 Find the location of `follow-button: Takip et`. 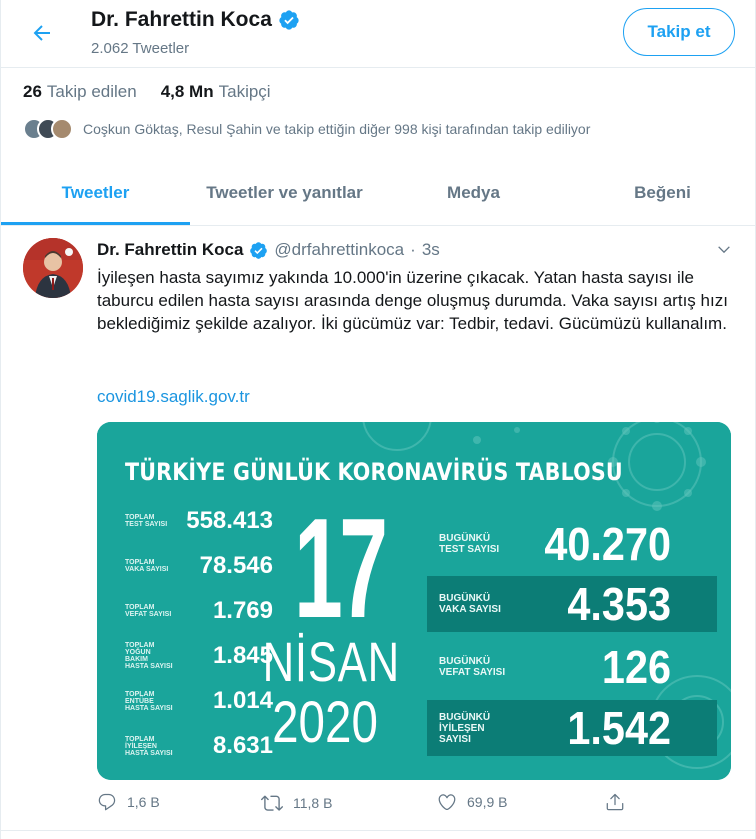

follow-button: Takip et is located at coordinates (679, 32).